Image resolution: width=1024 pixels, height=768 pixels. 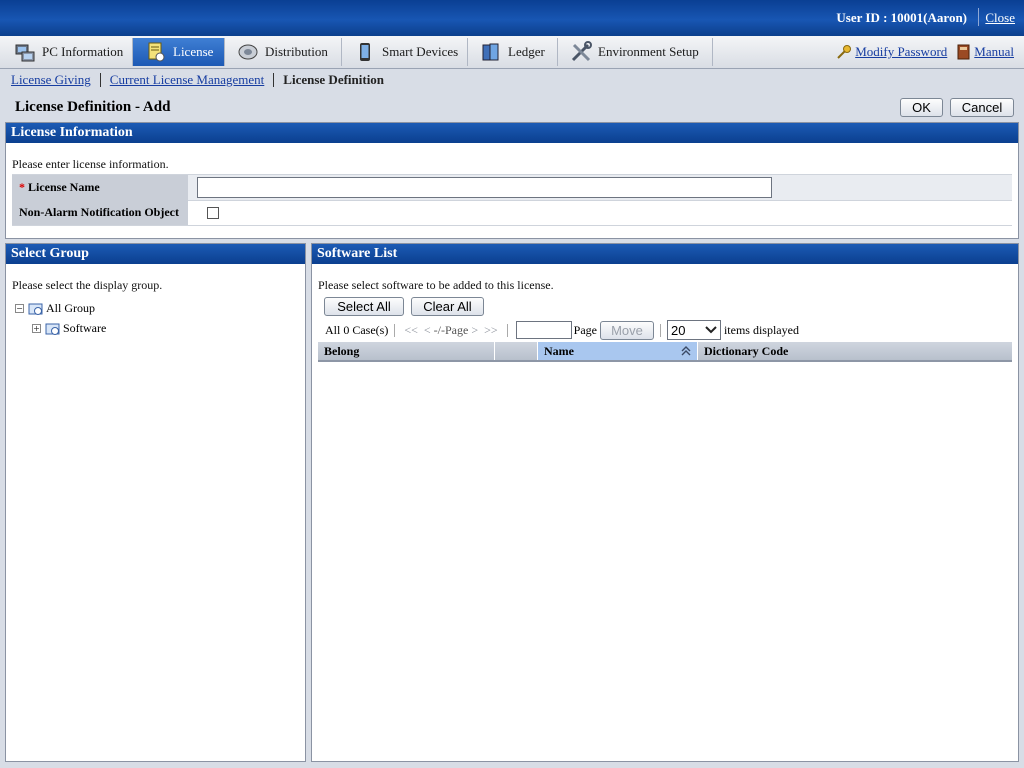 I want to click on page-title: License Definition - Add, so click(x=93, y=107).